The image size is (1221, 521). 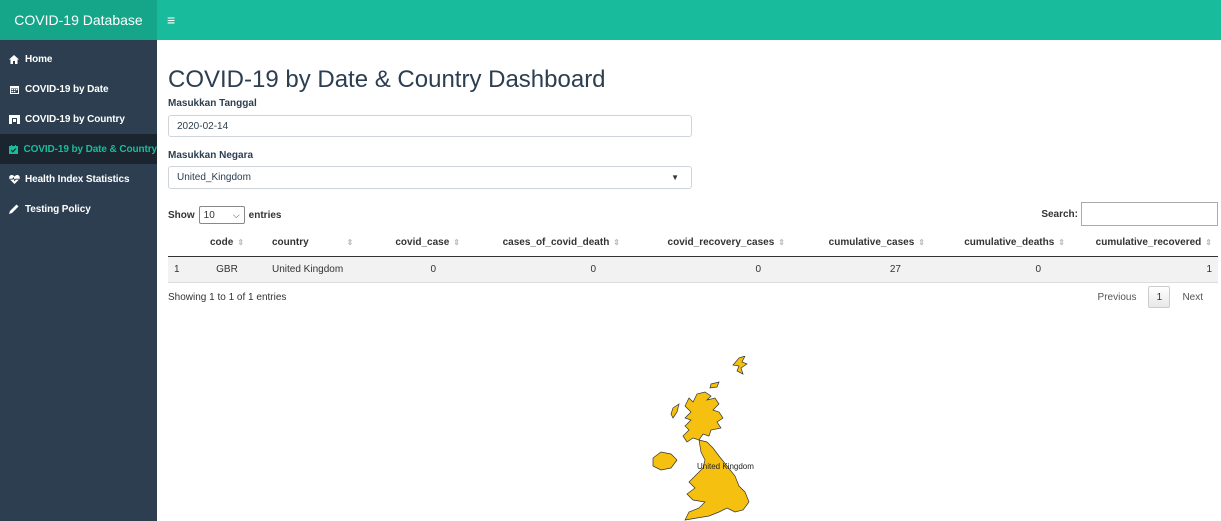 What do you see at coordinates (90, 149) in the screenshot?
I see `sidebar-item-label: COVID-19 by Date & Country` at bounding box center [90, 149].